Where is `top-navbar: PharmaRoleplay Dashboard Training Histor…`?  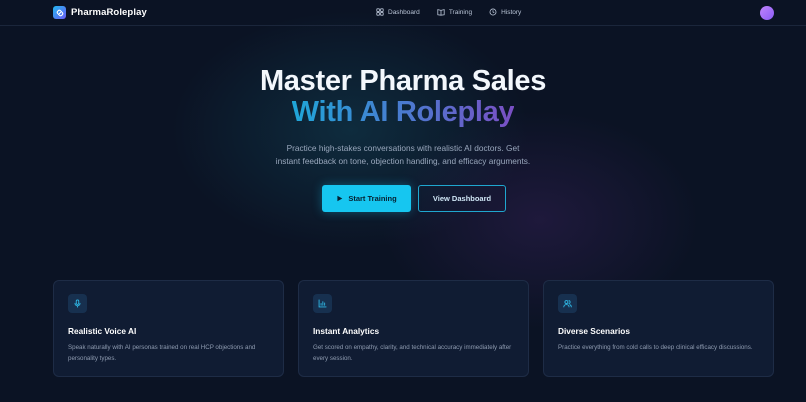 top-navbar: PharmaRoleplay Dashboard Training Histor… is located at coordinates (403, 13).